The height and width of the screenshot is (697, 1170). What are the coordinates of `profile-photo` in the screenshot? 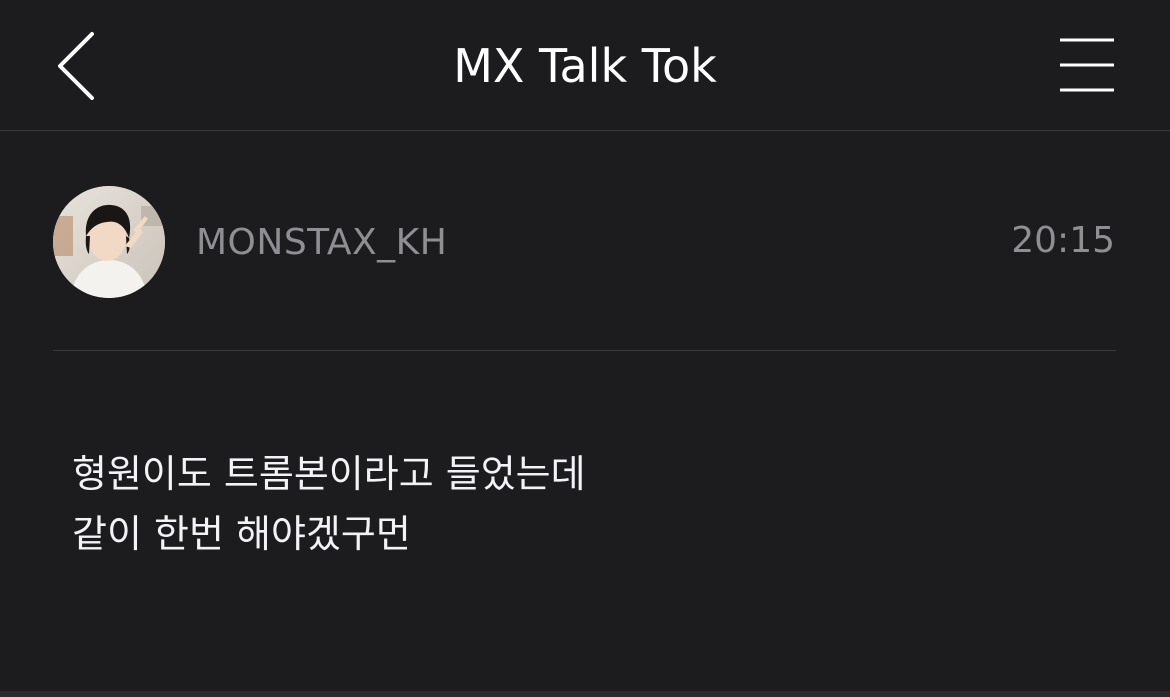 It's located at (109, 242).